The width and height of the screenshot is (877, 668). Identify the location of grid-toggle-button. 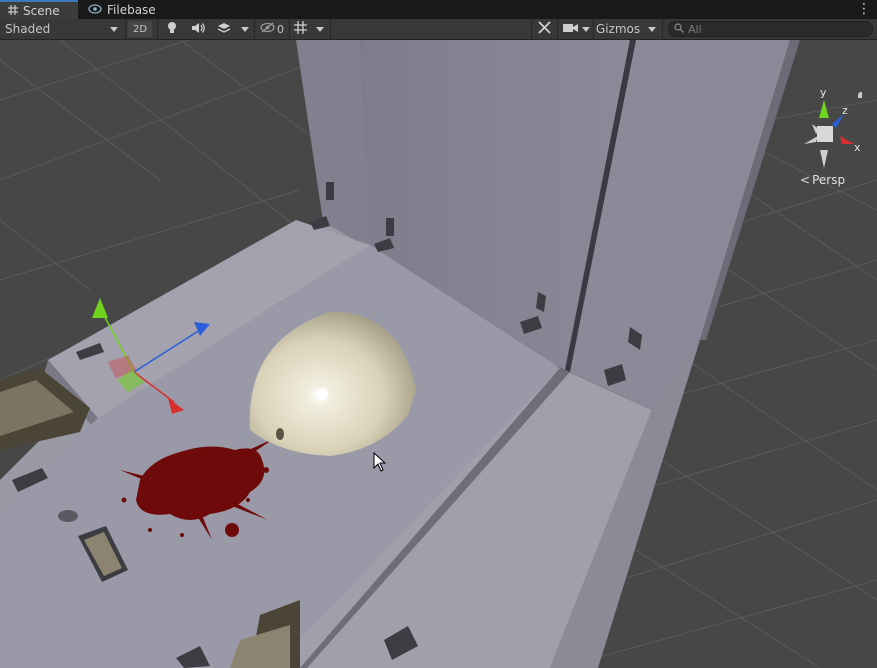
(300, 29).